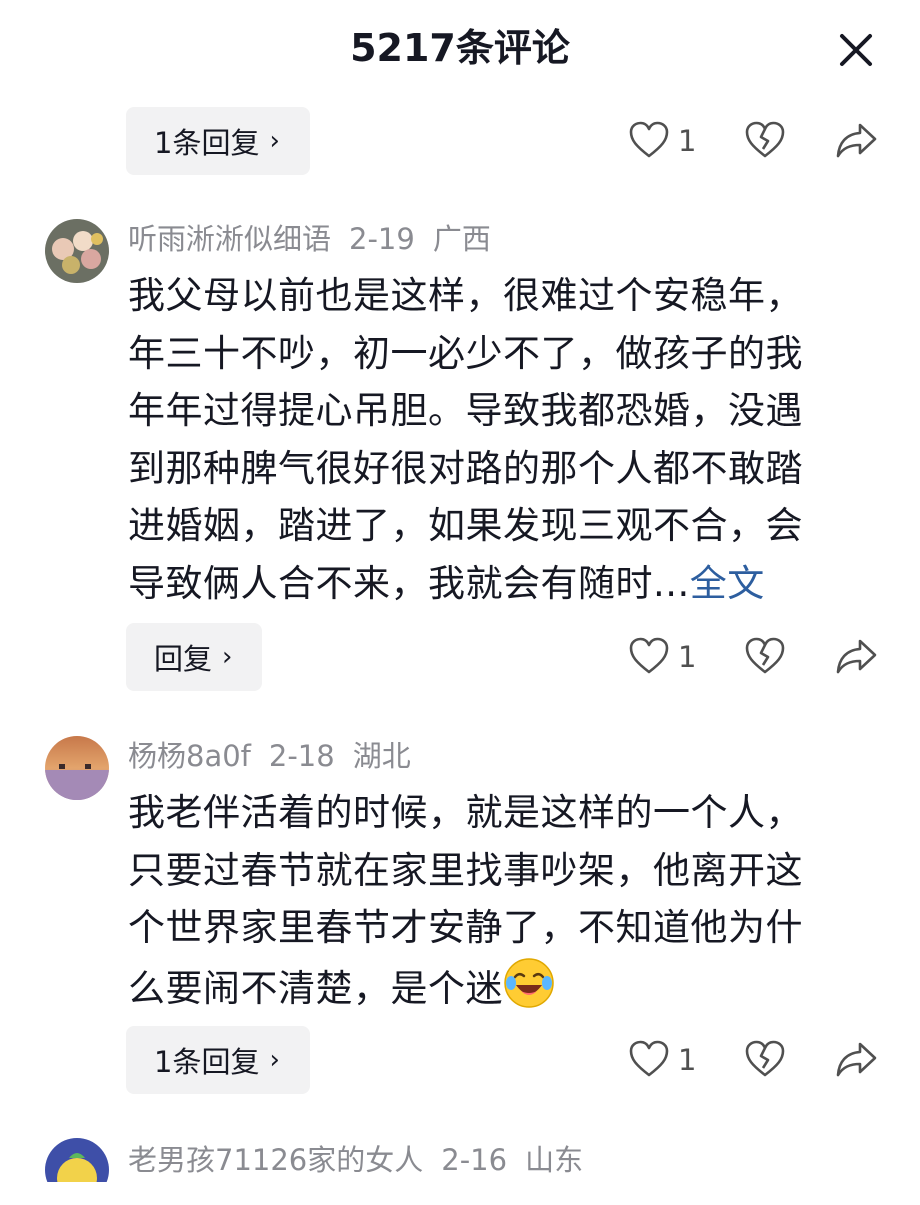 The width and height of the screenshot is (920, 1205). Describe the element at coordinates (465, 812) in the screenshot. I see `comment-line: 我老伴活着的时候，就是这样的一个人，` at that location.